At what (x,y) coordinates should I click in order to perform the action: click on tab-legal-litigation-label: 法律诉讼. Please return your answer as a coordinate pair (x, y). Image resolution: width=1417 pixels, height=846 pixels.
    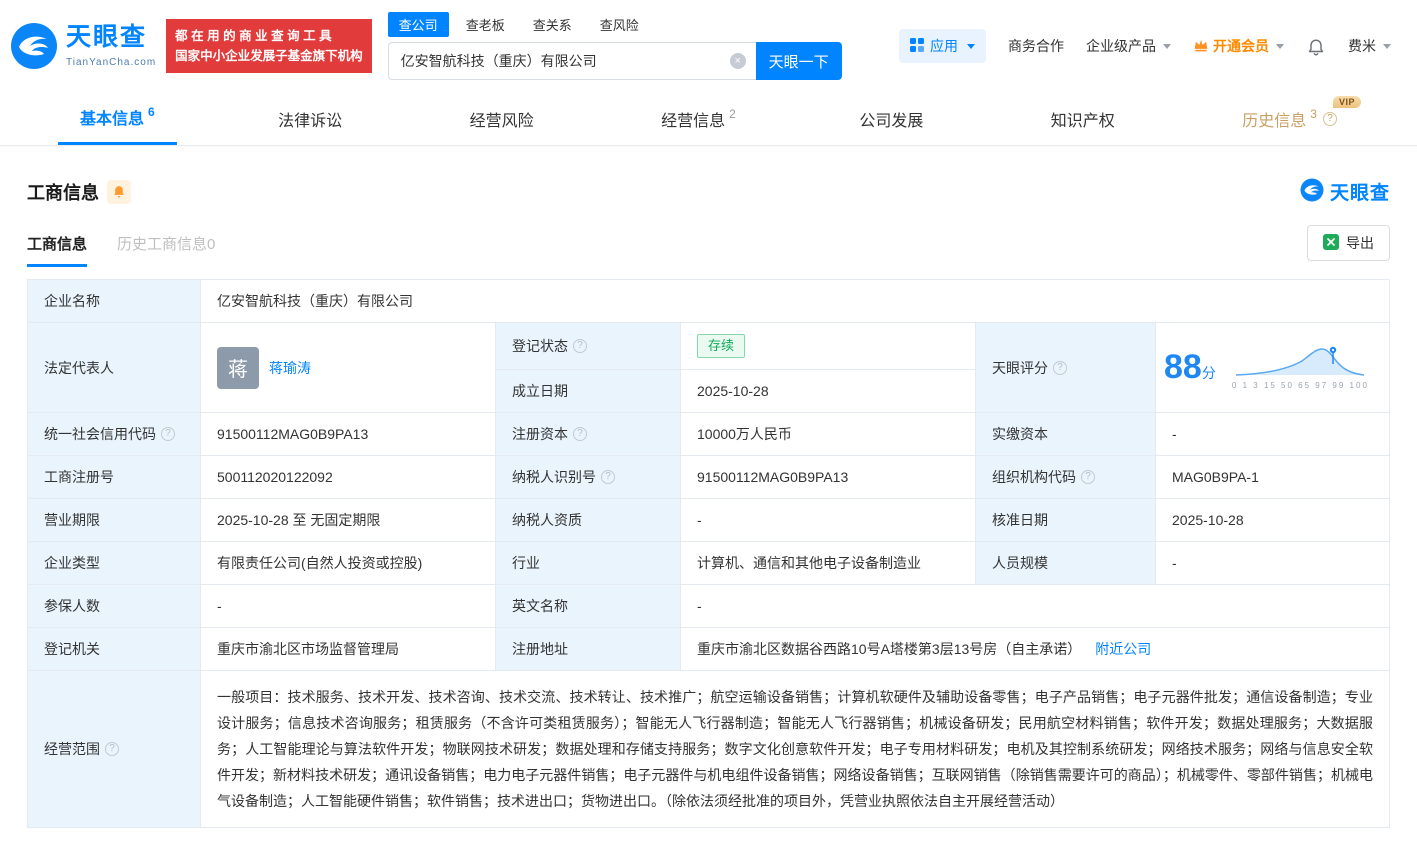
    Looking at the image, I should click on (310, 121).